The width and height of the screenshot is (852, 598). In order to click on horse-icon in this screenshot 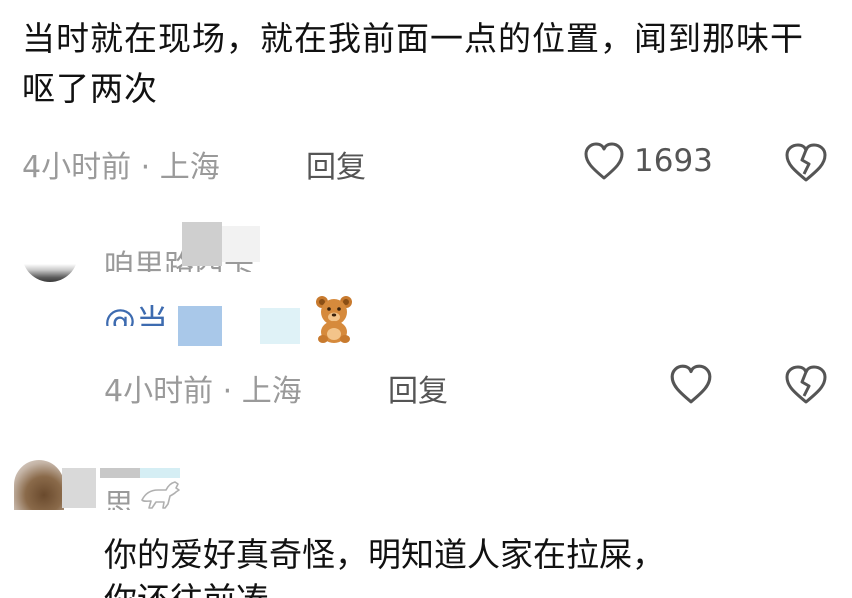, I will do `click(160, 495)`.